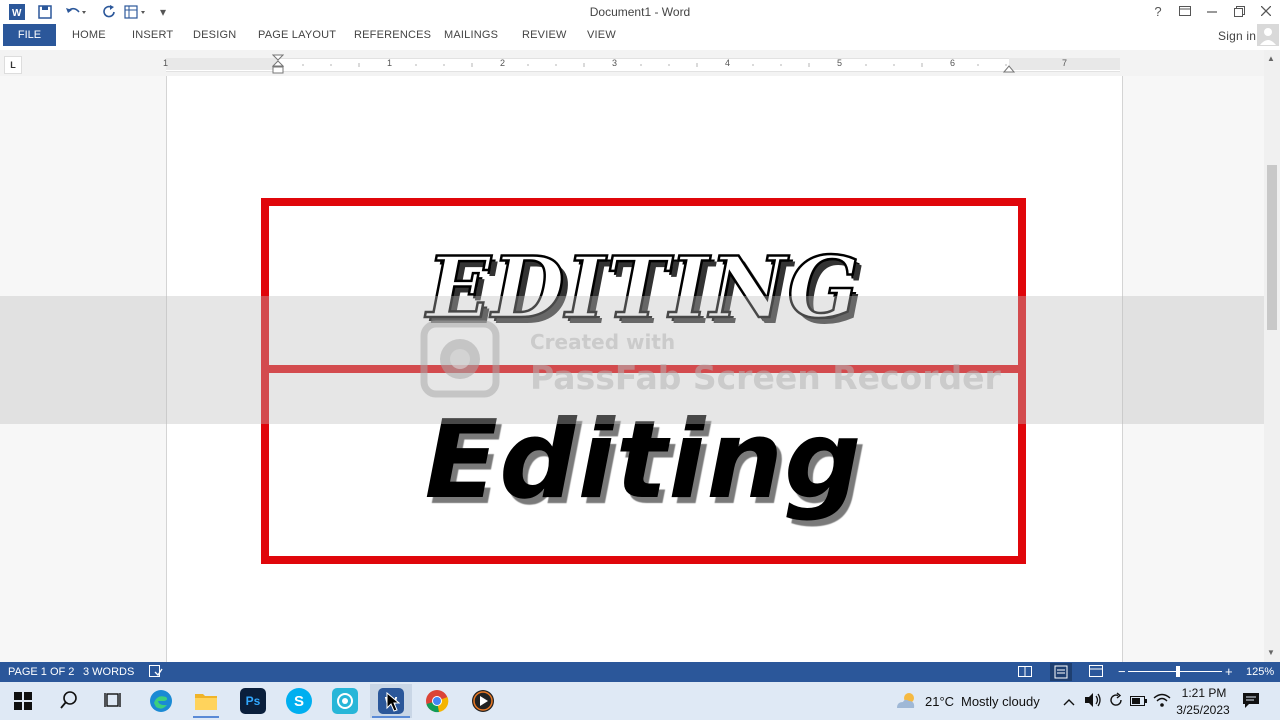 The height and width of the screenshot is (720, 1280). I want to click on minimize-icon, so click(1212, 11).